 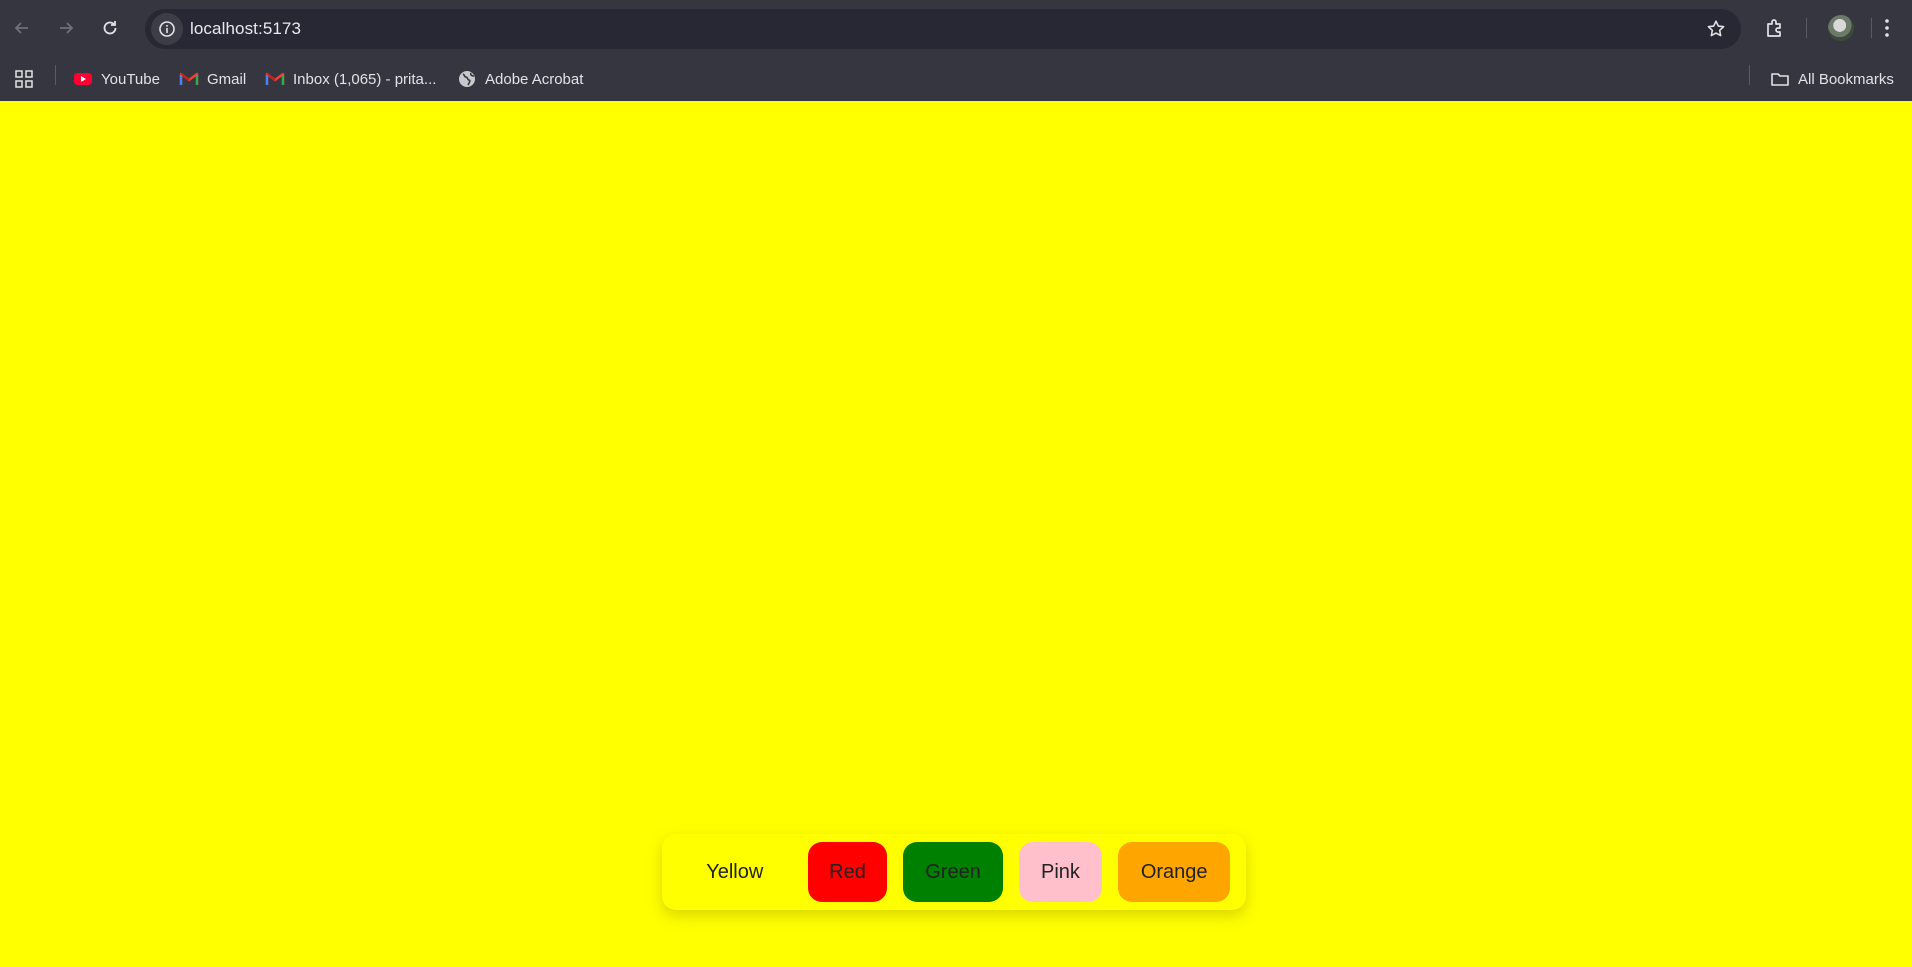 I want to click on back-arrow-icon, so click(x=21, y=28).